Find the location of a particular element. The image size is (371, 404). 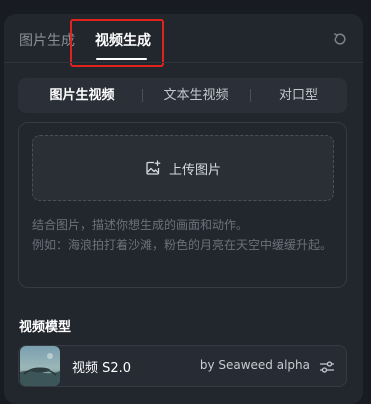

header-divider is located at coordinates (183, 62).